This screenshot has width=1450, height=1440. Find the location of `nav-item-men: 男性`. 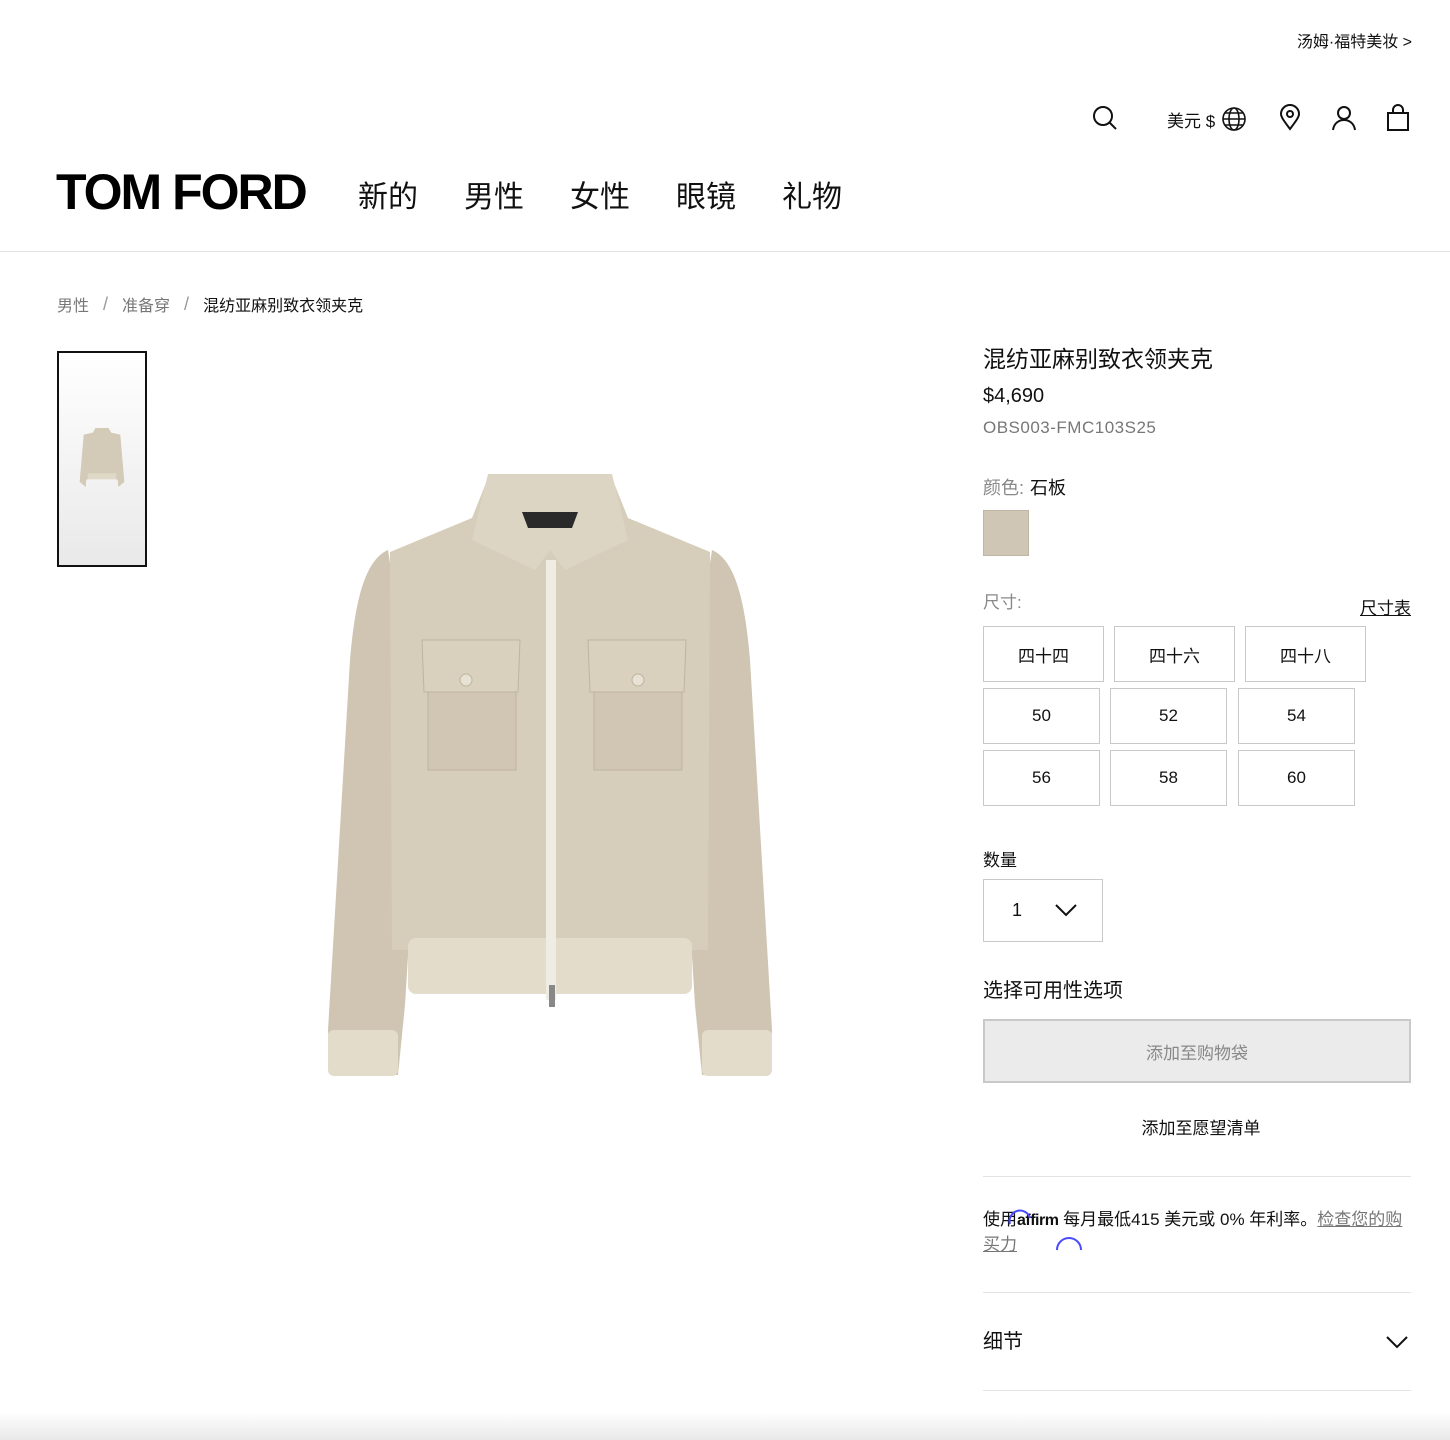

nav-item-men: 男性 is located at coordinates (494, 198).